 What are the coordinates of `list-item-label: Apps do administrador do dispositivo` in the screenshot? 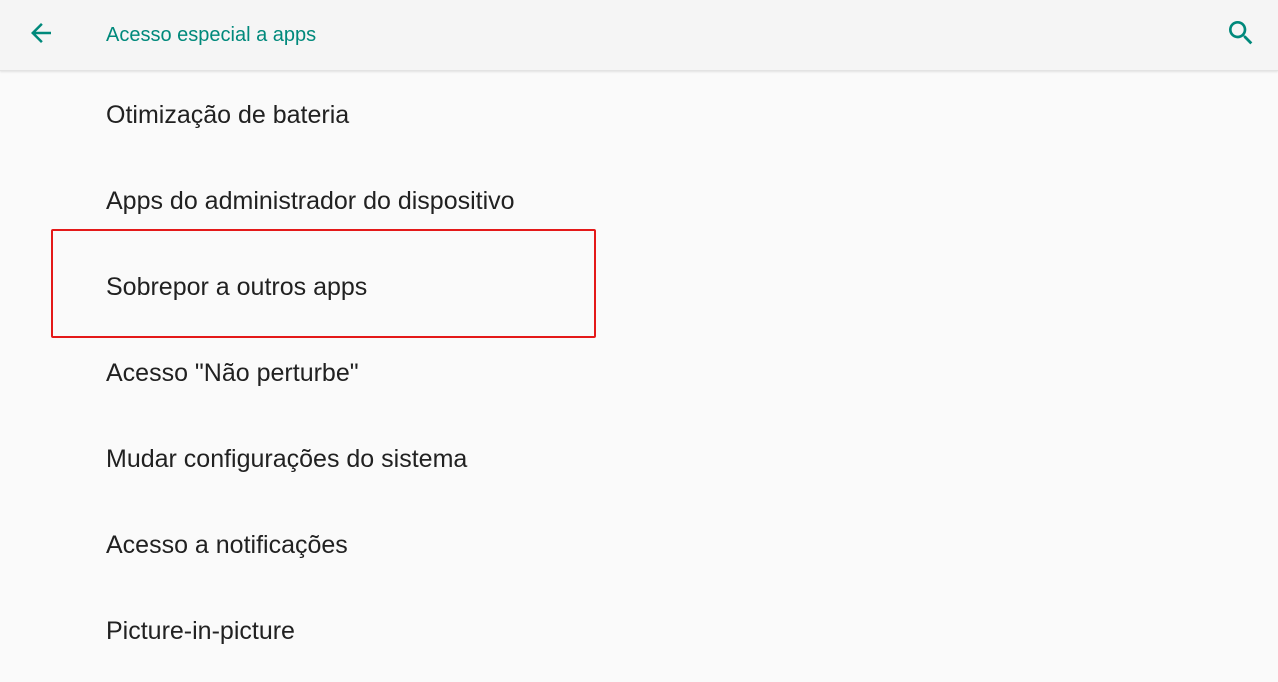 It's located at (310, 201).